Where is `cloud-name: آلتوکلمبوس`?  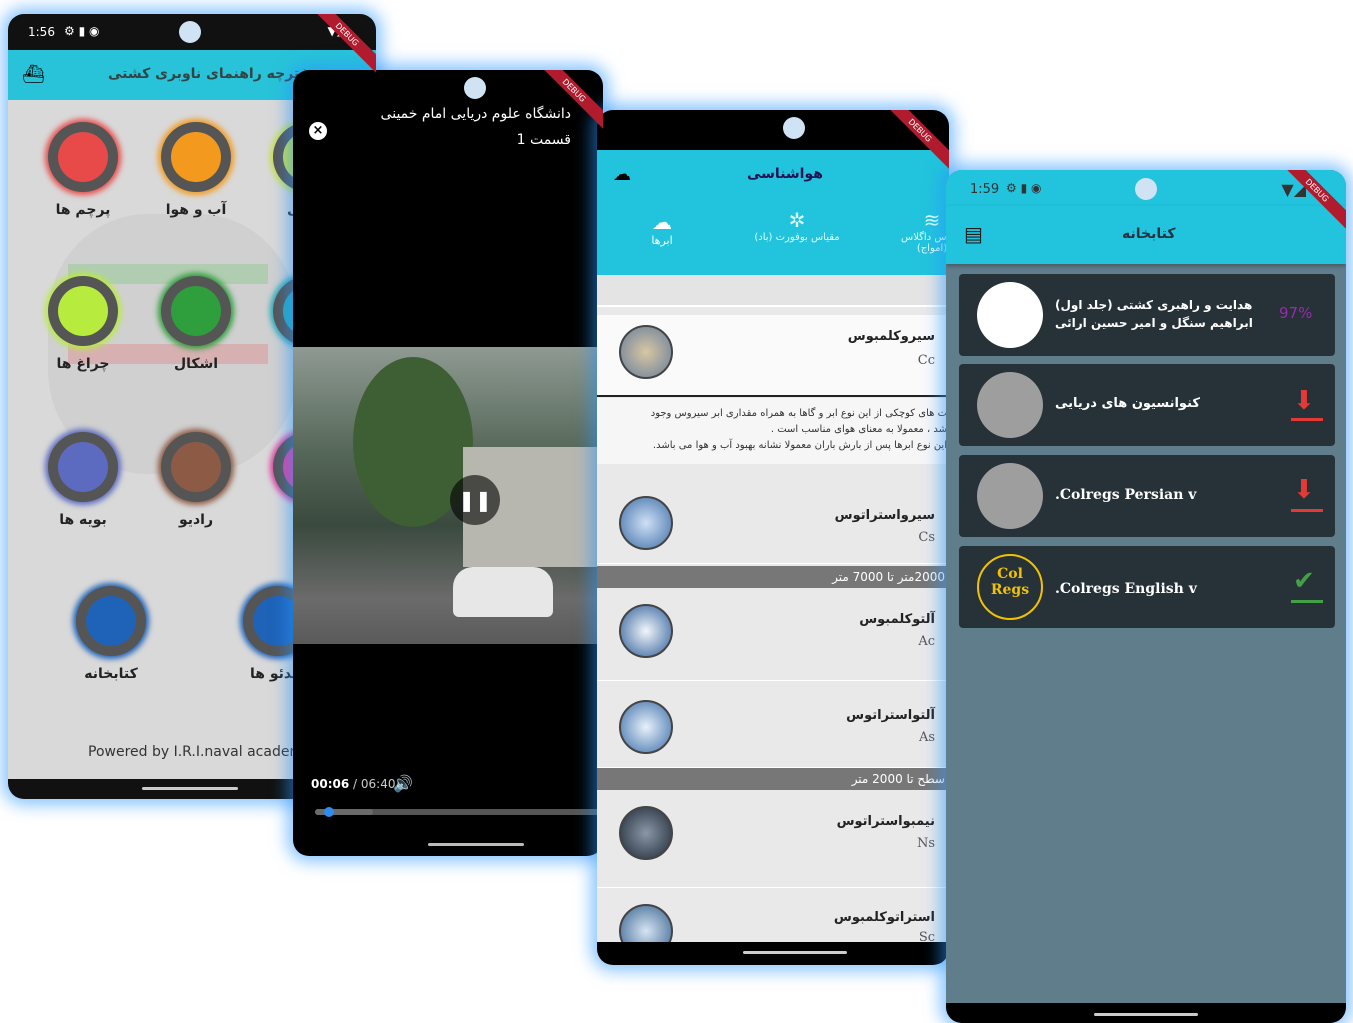 cloud-name: آلتوکلمبوس is located at coordinates (897, 619).